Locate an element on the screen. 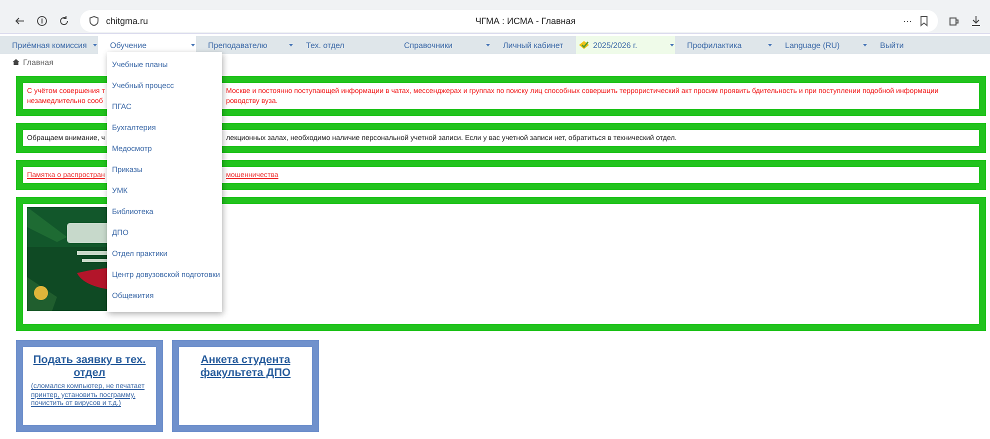 This screenshot has width=990, height=439. nav-item: 2025/2026 г. is located at coordinates (625, 45).